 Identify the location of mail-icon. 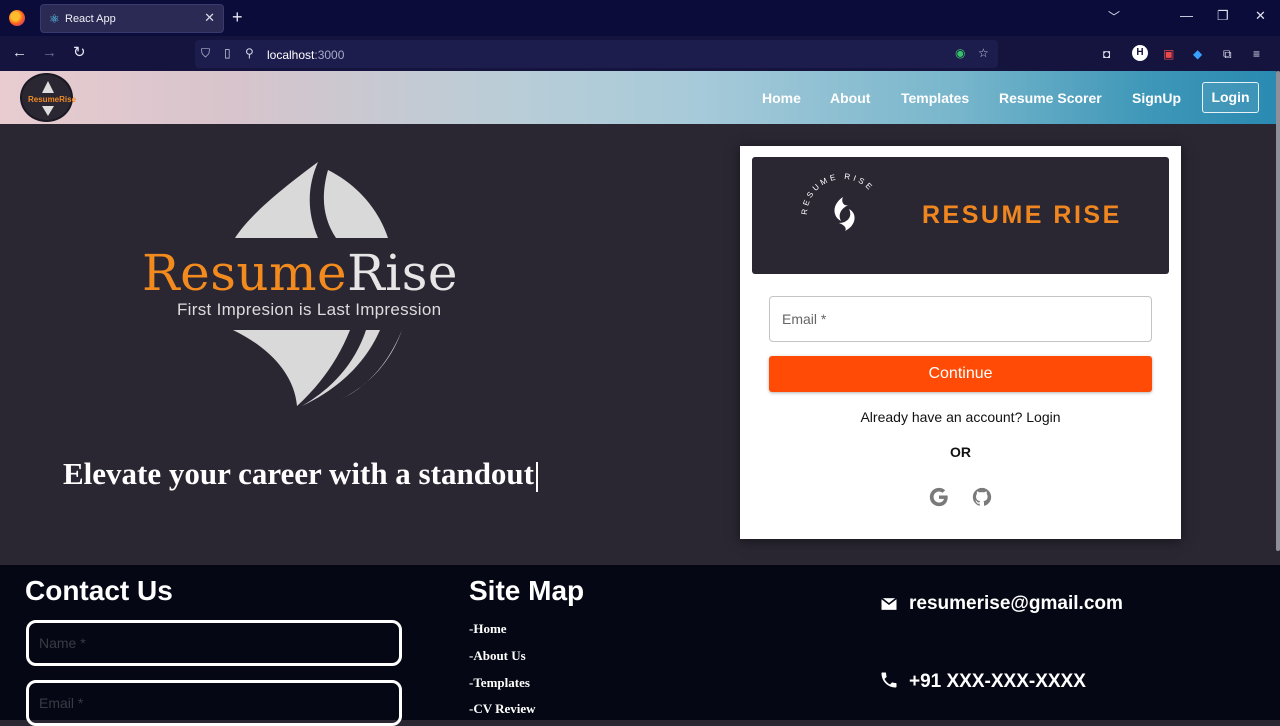
(889, 603).